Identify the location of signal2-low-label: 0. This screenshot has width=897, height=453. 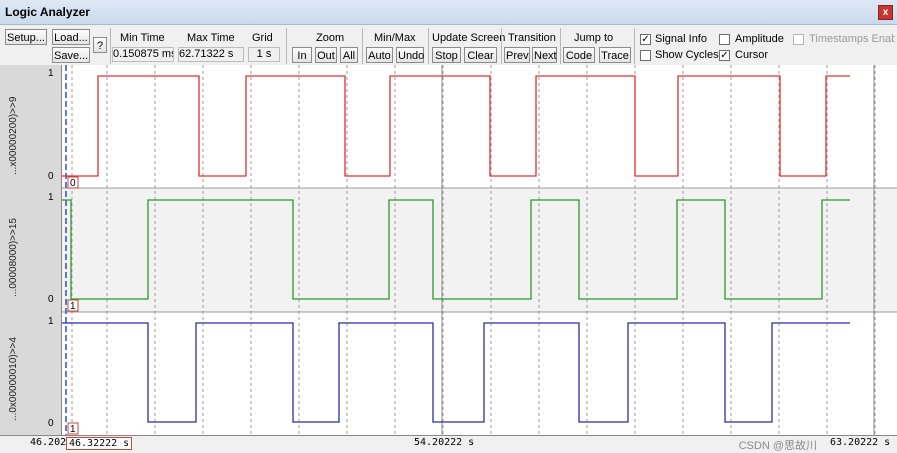
(51, 299).